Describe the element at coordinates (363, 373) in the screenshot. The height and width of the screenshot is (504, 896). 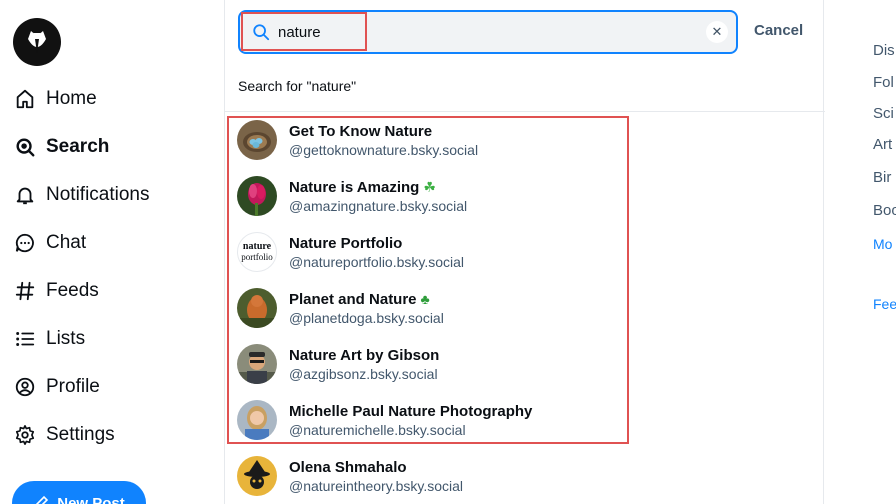
I see `result-handle: @azgibsonz.bsky.social` at that location.